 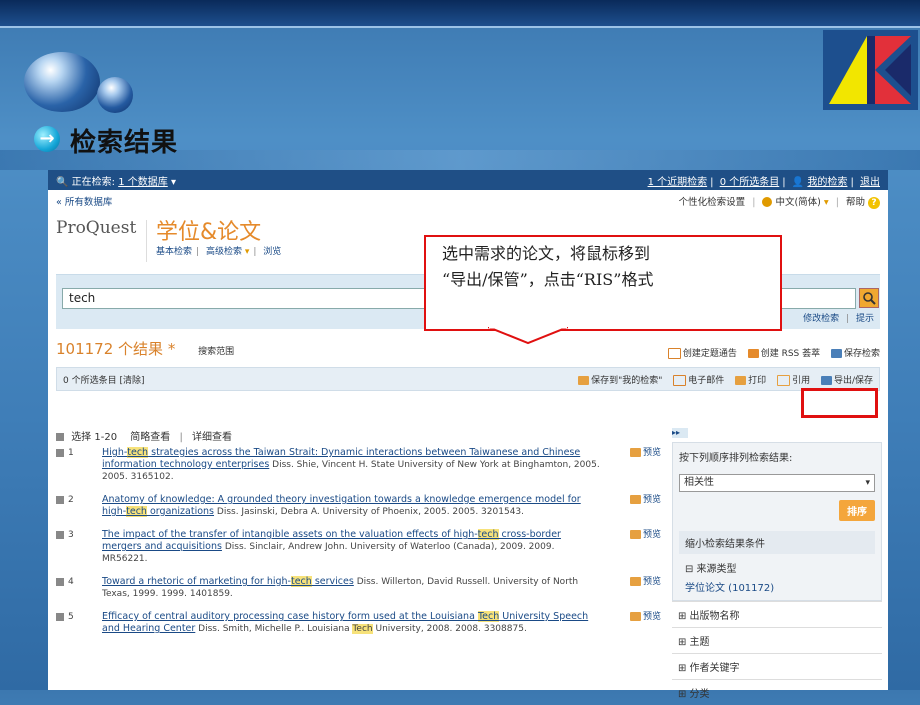 I want to click on magnifier-icon, so click(x=869, y=298).